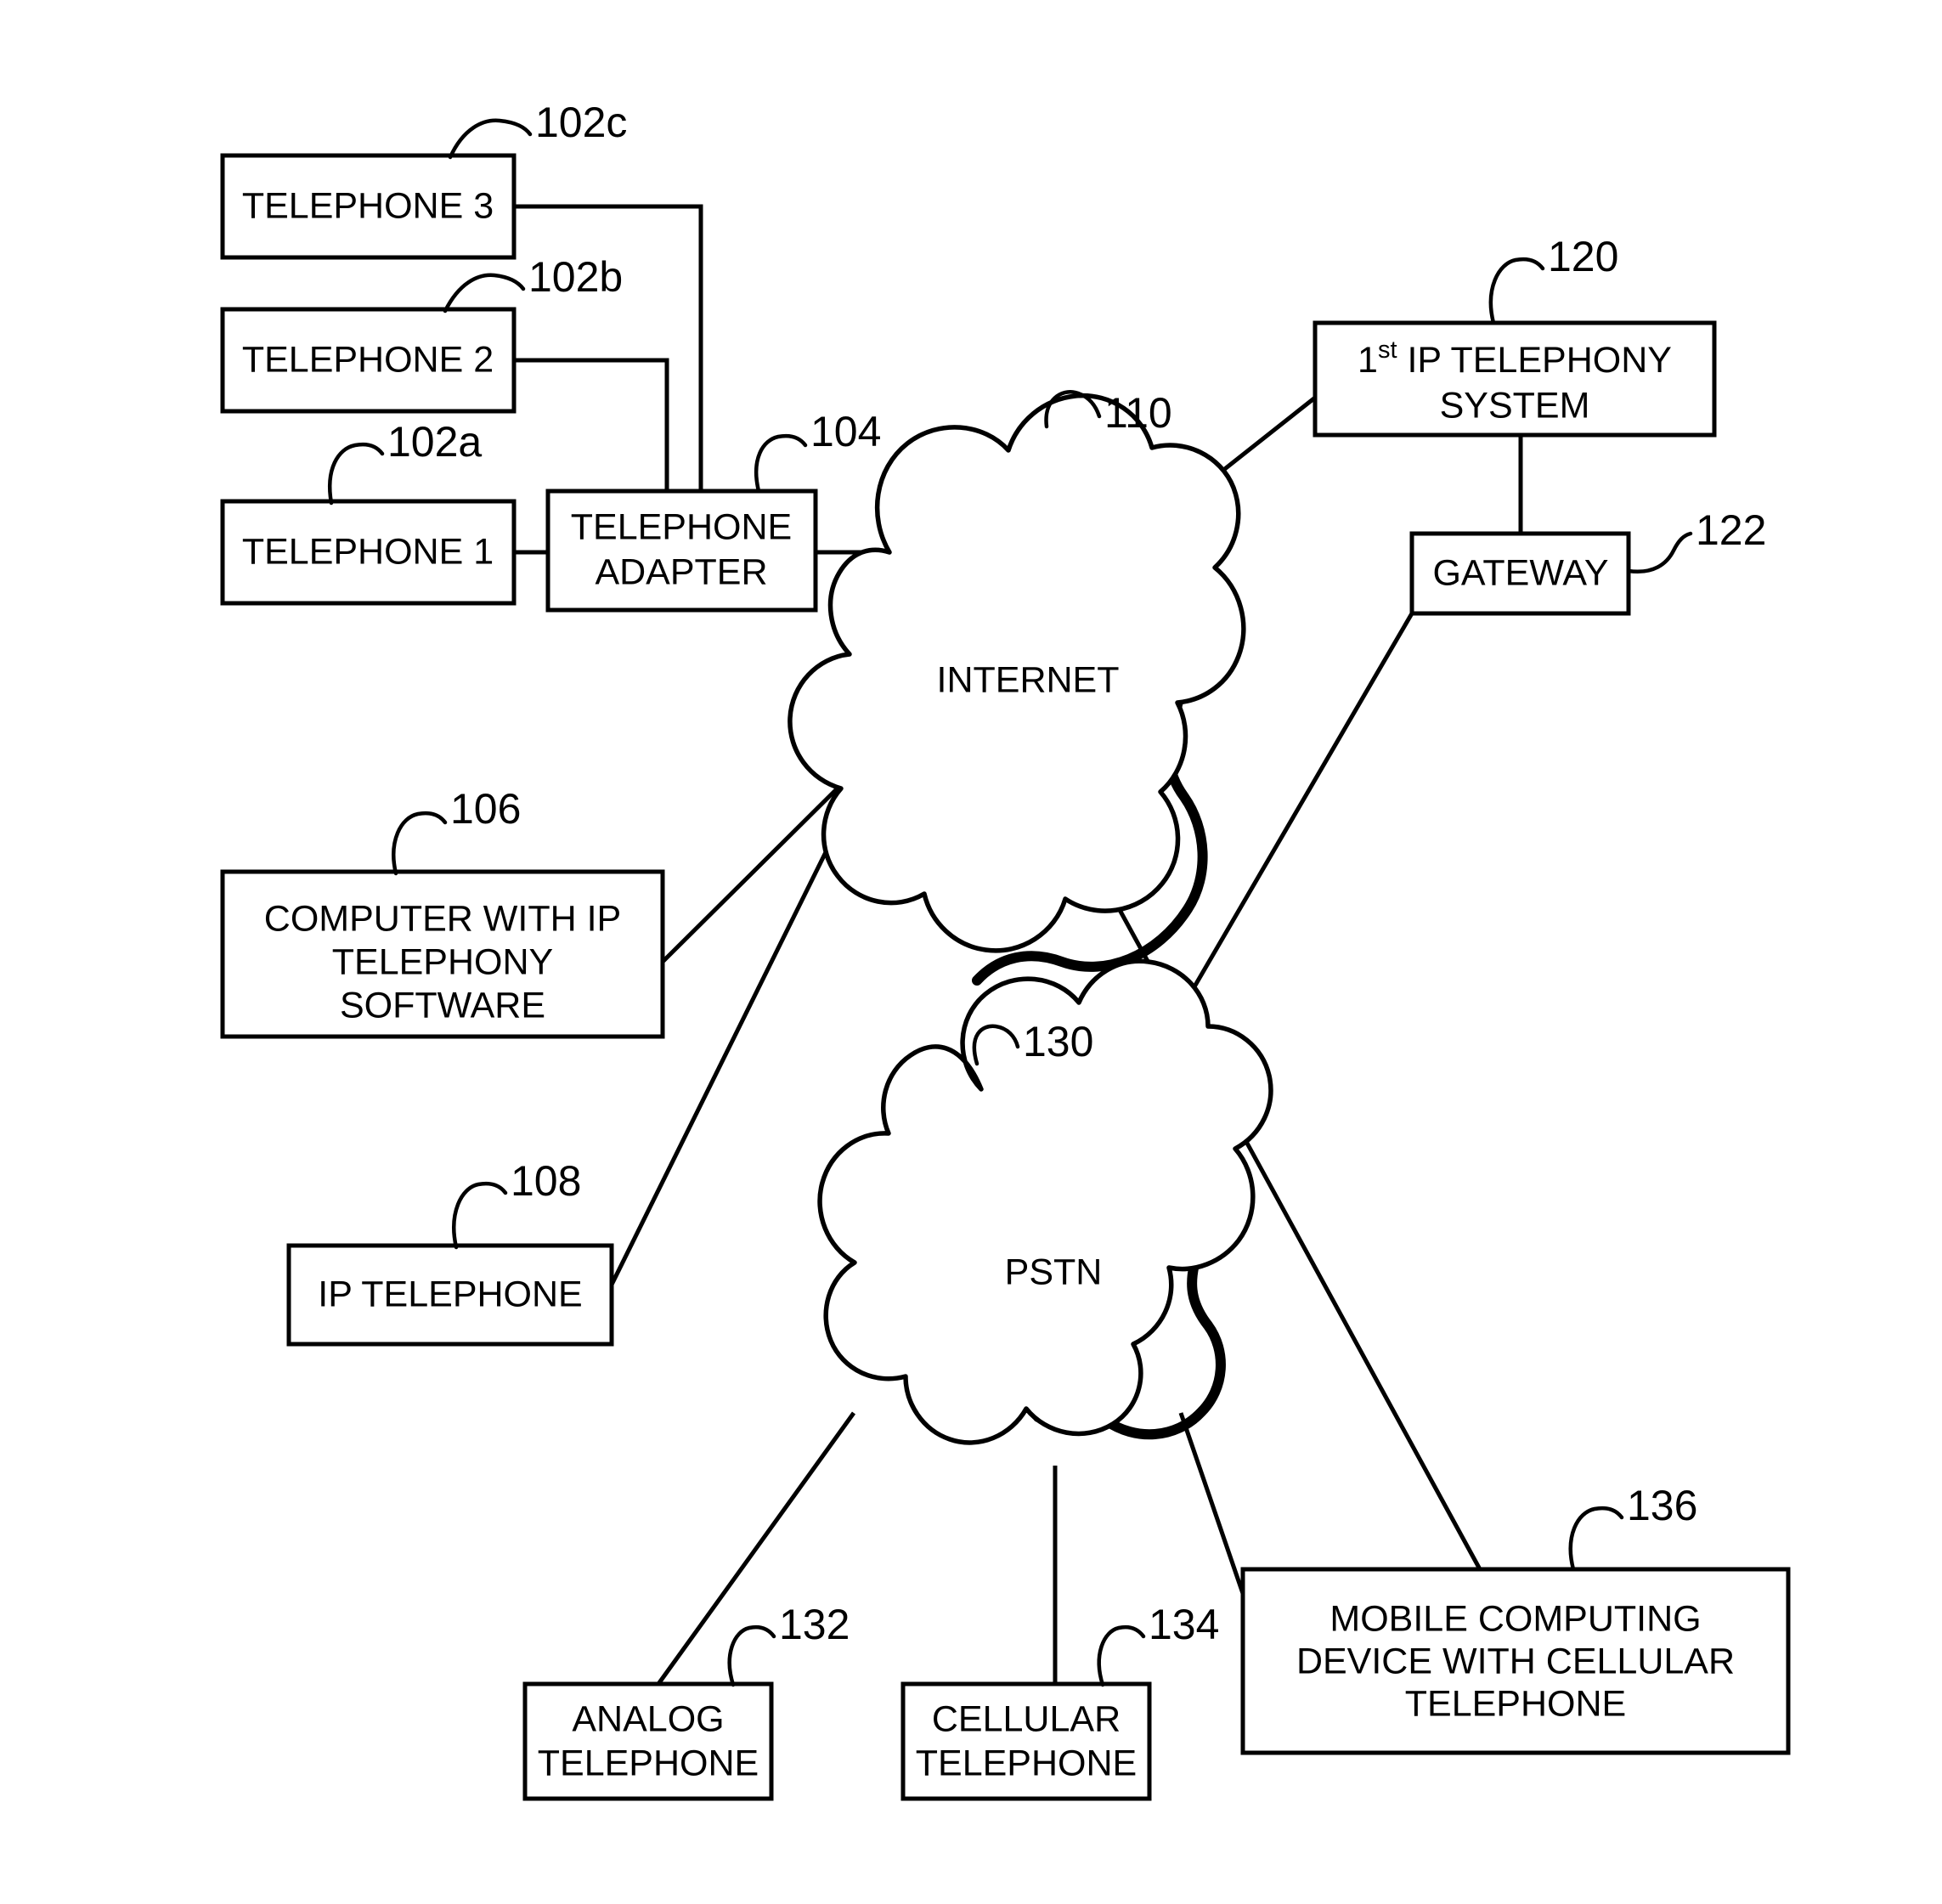 The height and width of the screenshot is (1904, 1942). I want to click on node-telephone3: TELEPHONE 3, so click(368, 207).